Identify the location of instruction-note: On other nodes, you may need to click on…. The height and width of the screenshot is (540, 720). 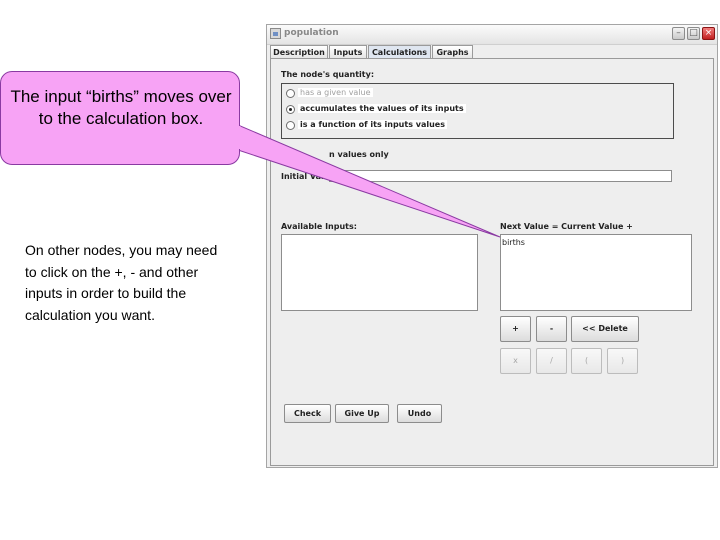
(121, 282).